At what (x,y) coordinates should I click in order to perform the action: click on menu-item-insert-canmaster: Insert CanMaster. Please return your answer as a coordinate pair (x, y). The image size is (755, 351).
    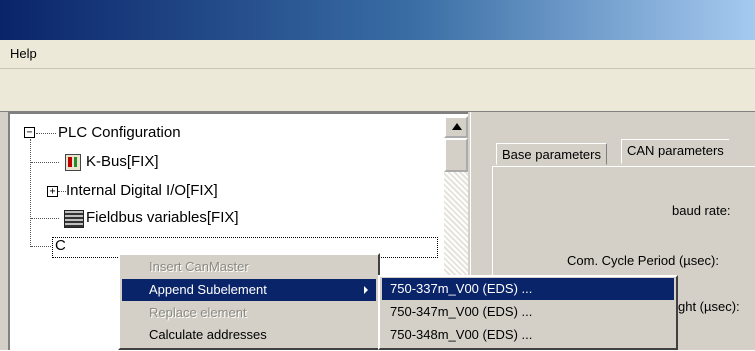
    Looking at the image, I should click on (249, 267).